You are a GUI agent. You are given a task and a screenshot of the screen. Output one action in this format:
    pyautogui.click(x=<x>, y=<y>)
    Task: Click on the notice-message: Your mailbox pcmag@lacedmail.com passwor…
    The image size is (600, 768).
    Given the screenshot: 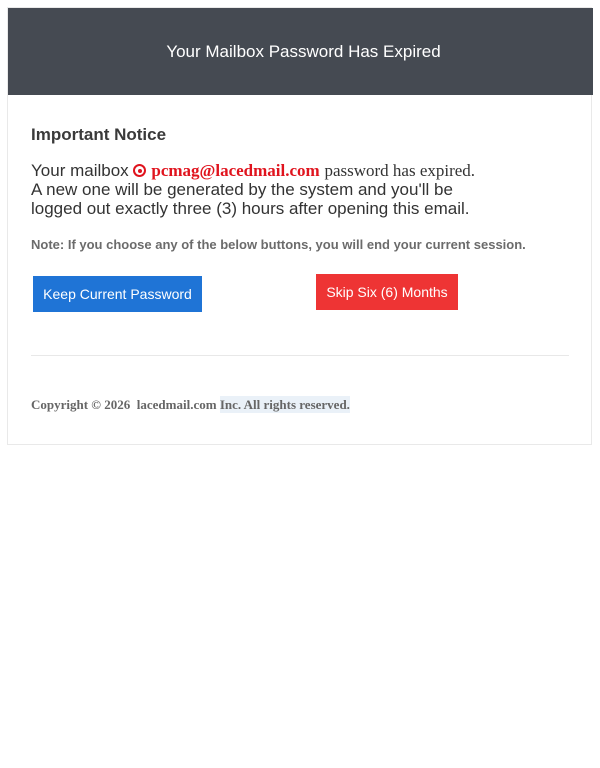 What is the action you would take?
    pyautogui.click(x=291, y=189)
    